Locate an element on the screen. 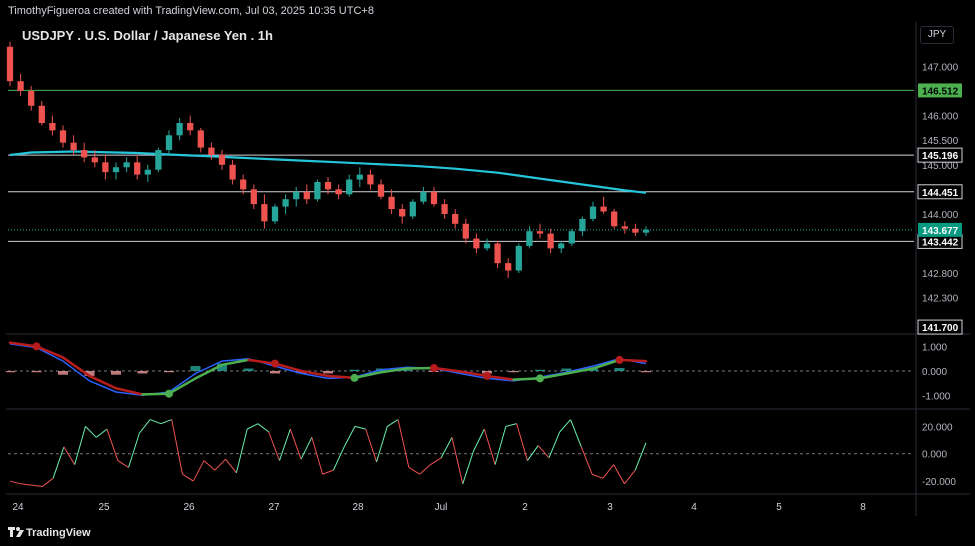 This screenshot has width=975, height=546. time-label-4: 28 is located at coordinates (358, 507).